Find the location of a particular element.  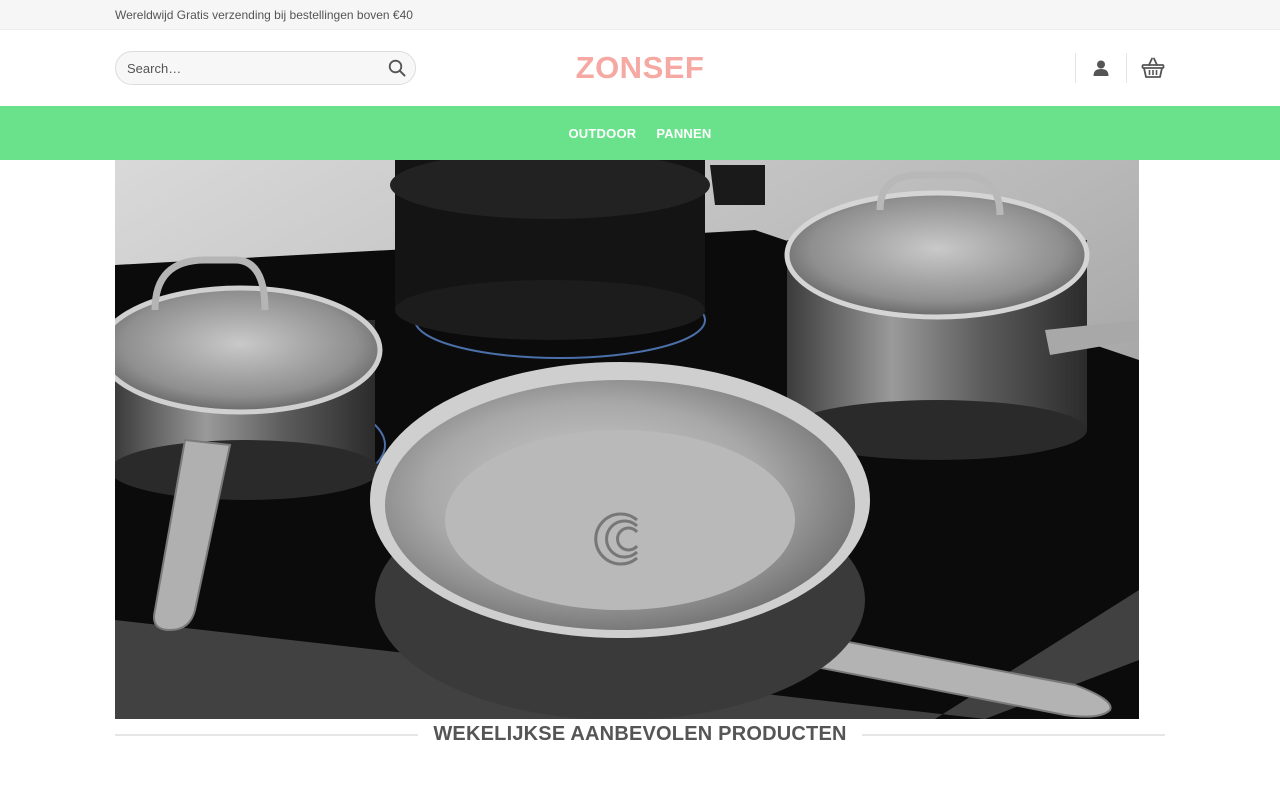

featured-products-header: WEKELIJKSE AANBEVOLEN PRODUCTEN is located at coordinates (640, 734).